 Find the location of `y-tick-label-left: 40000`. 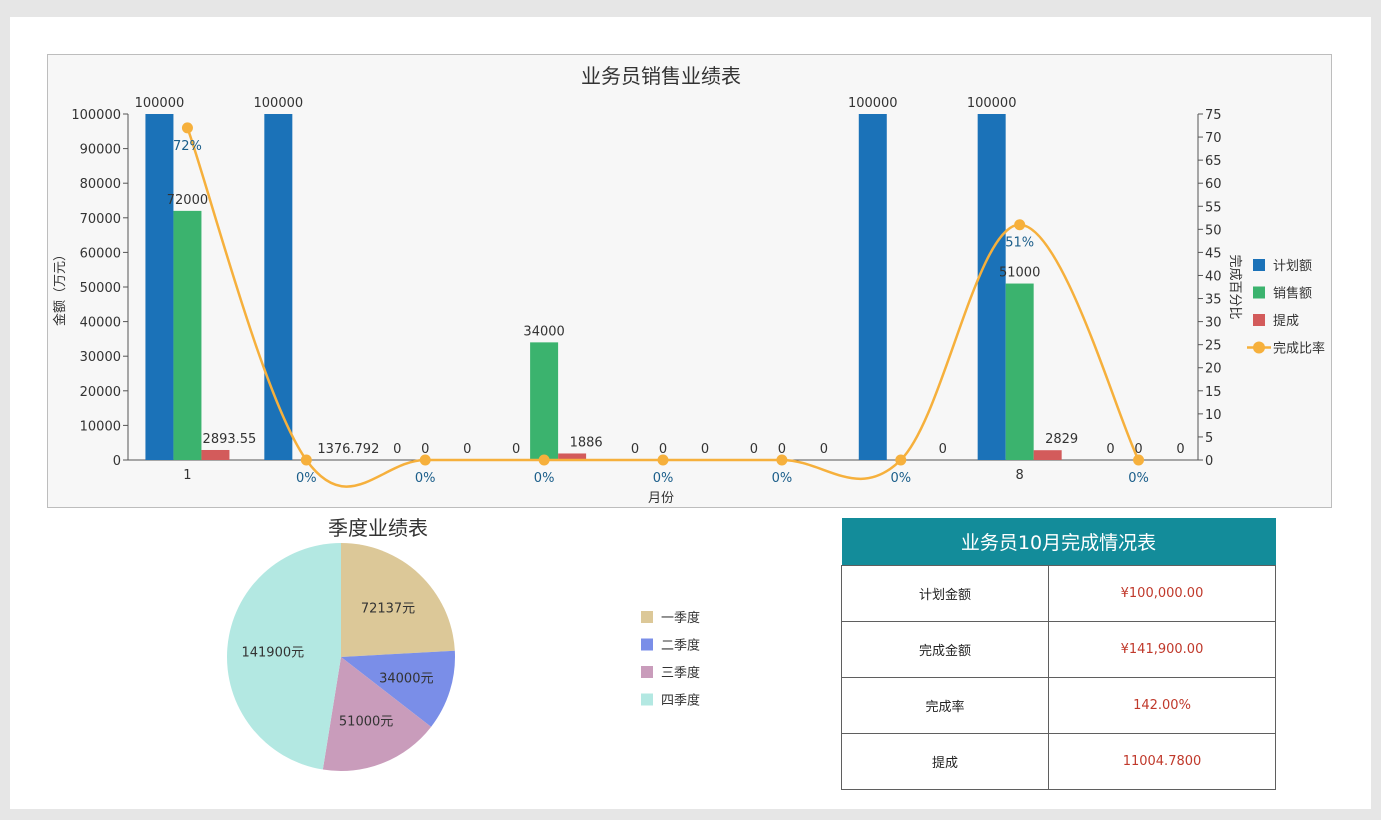

y-tick-label-left: 40000 is located at coordinates (100, 323).